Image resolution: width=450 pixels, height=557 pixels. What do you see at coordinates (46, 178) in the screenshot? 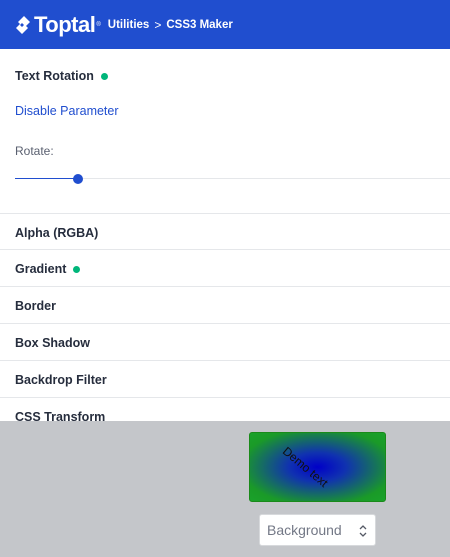
I see `slider-fill` at bounding box center [46, 178].